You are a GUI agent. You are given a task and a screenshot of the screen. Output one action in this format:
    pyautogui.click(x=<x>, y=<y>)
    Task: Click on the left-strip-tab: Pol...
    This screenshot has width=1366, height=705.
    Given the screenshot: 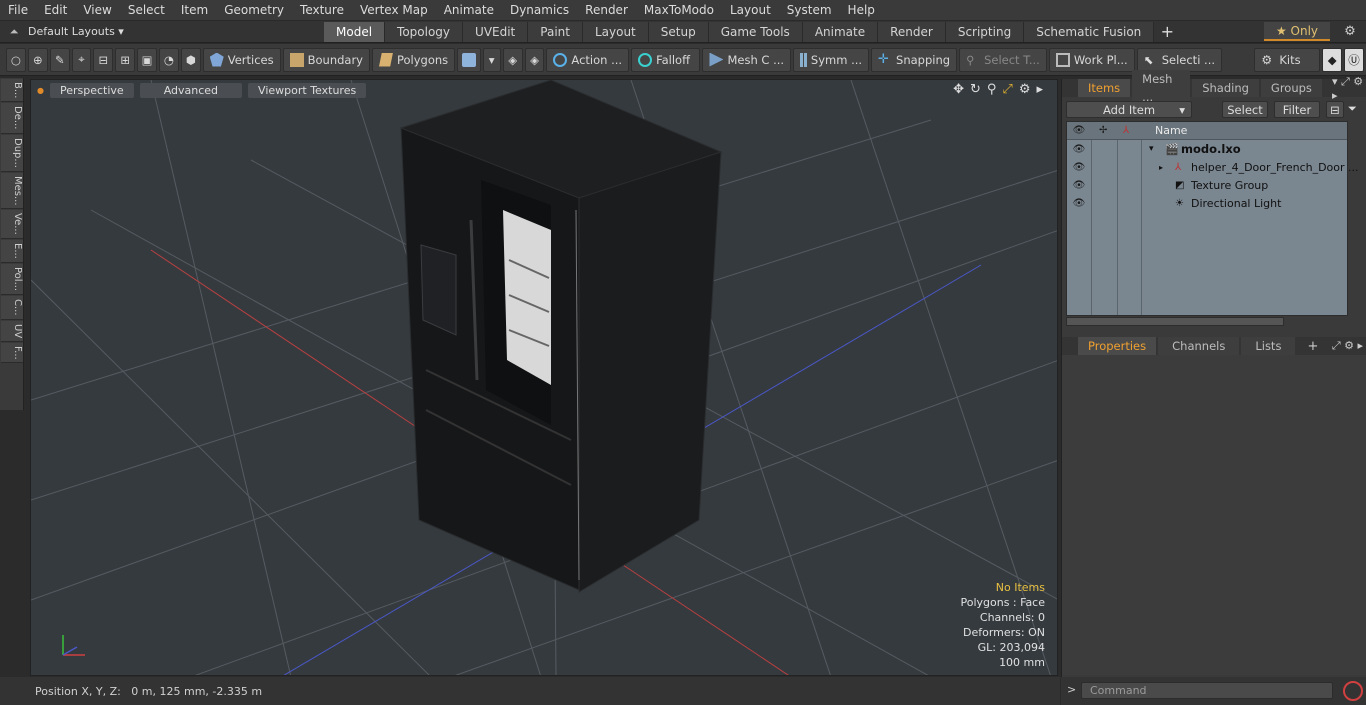 What is the action you would take?
    pyautogui.click(x=12, y=279)
    